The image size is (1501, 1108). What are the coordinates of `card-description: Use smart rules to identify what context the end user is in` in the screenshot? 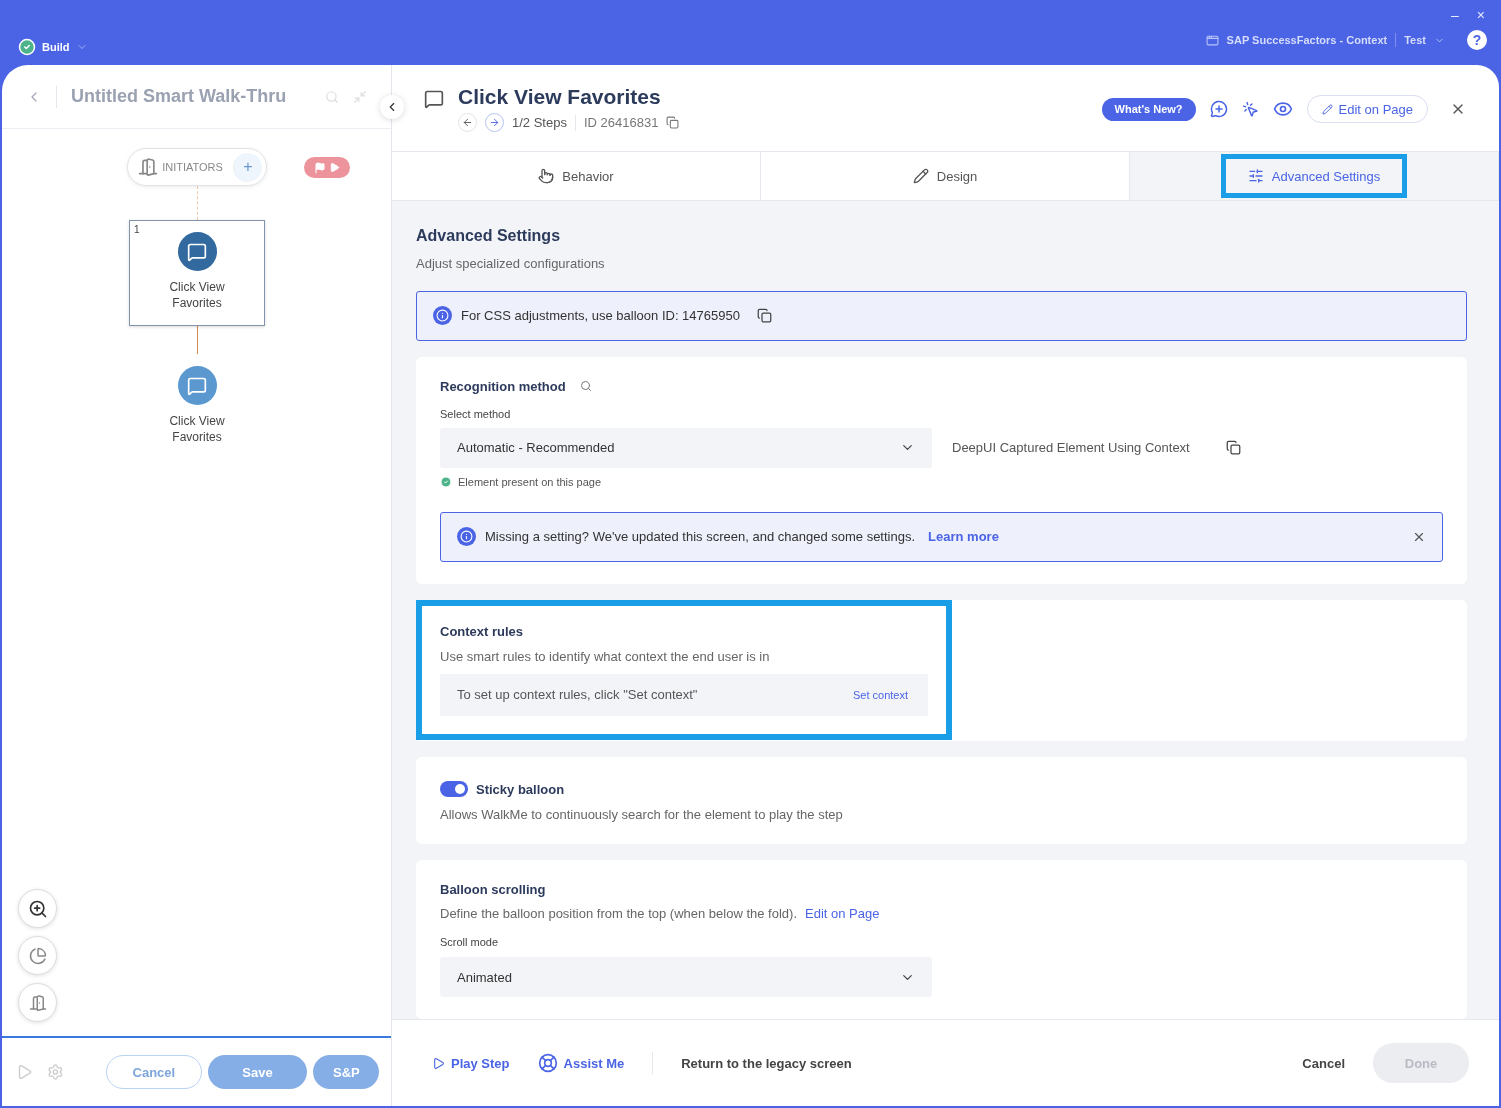 It's located at (605, 656).